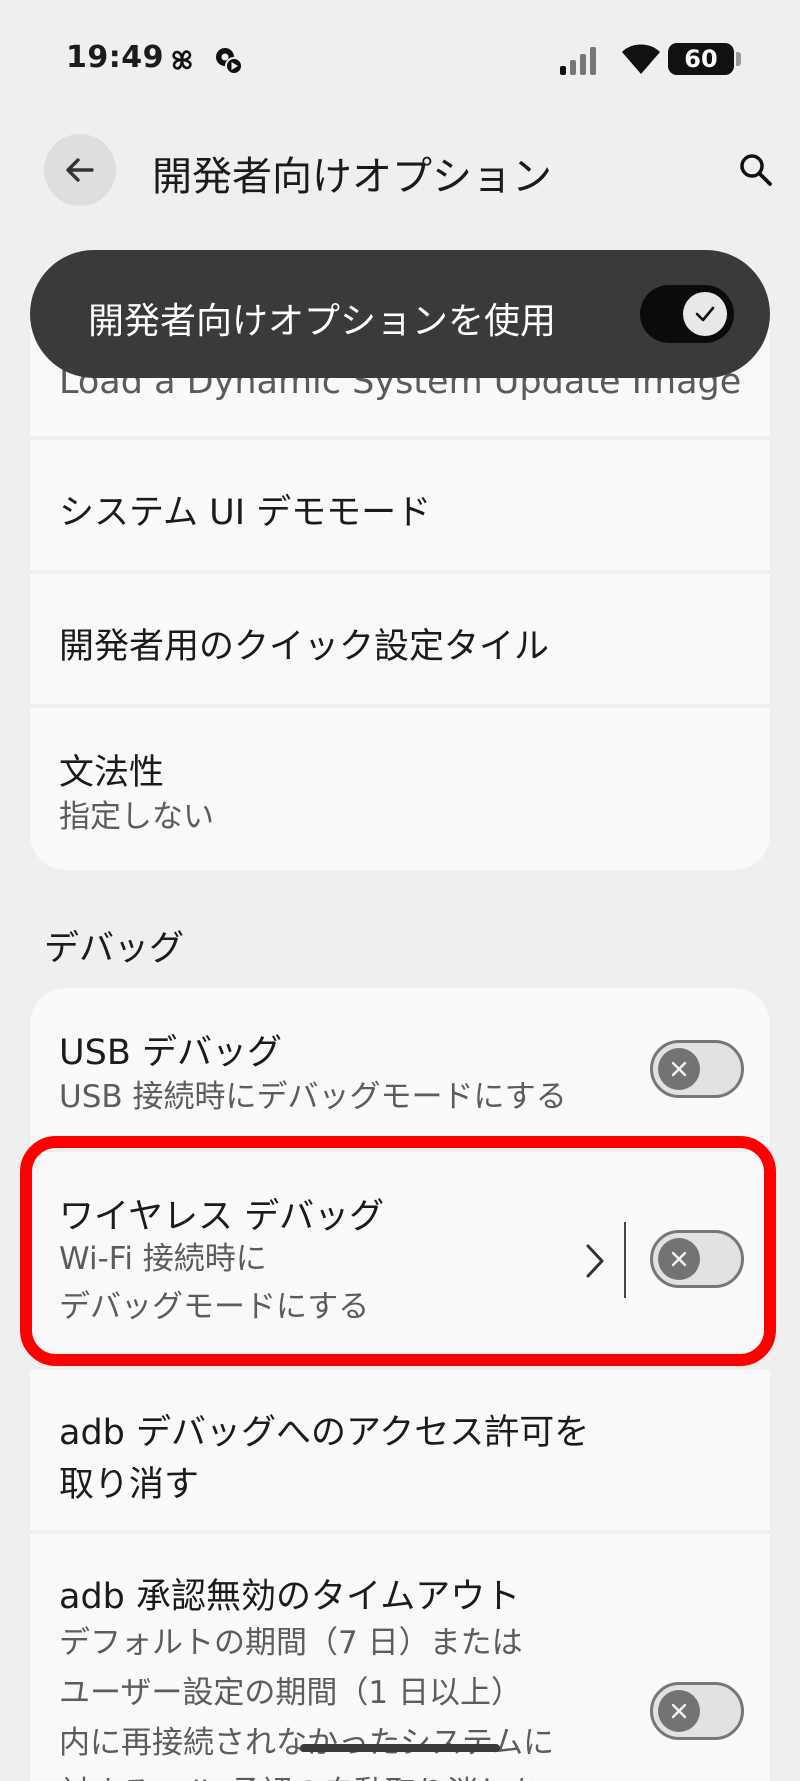 Image resolution: width=800 pixels, height=1781 pixels. Describe the element at coordinates (129, 1485) in the screenshot. I see `list-item-title-line2: 取り消す` at that location.